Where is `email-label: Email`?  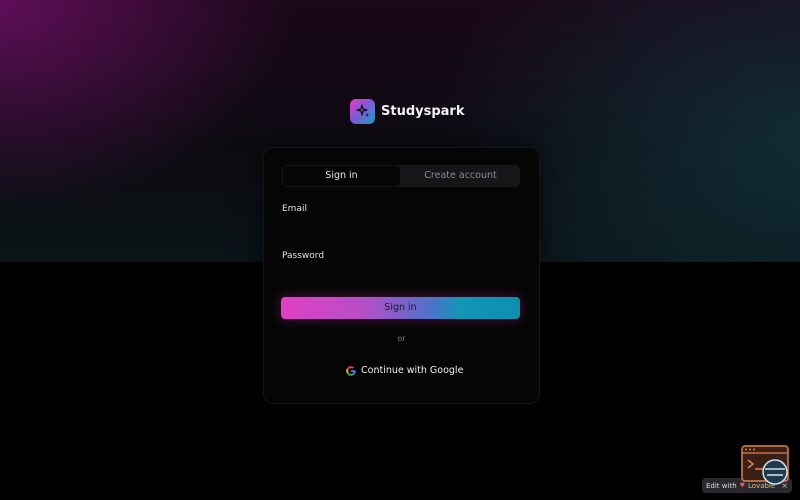
email-label: Email is located at coordinates (294, 209).